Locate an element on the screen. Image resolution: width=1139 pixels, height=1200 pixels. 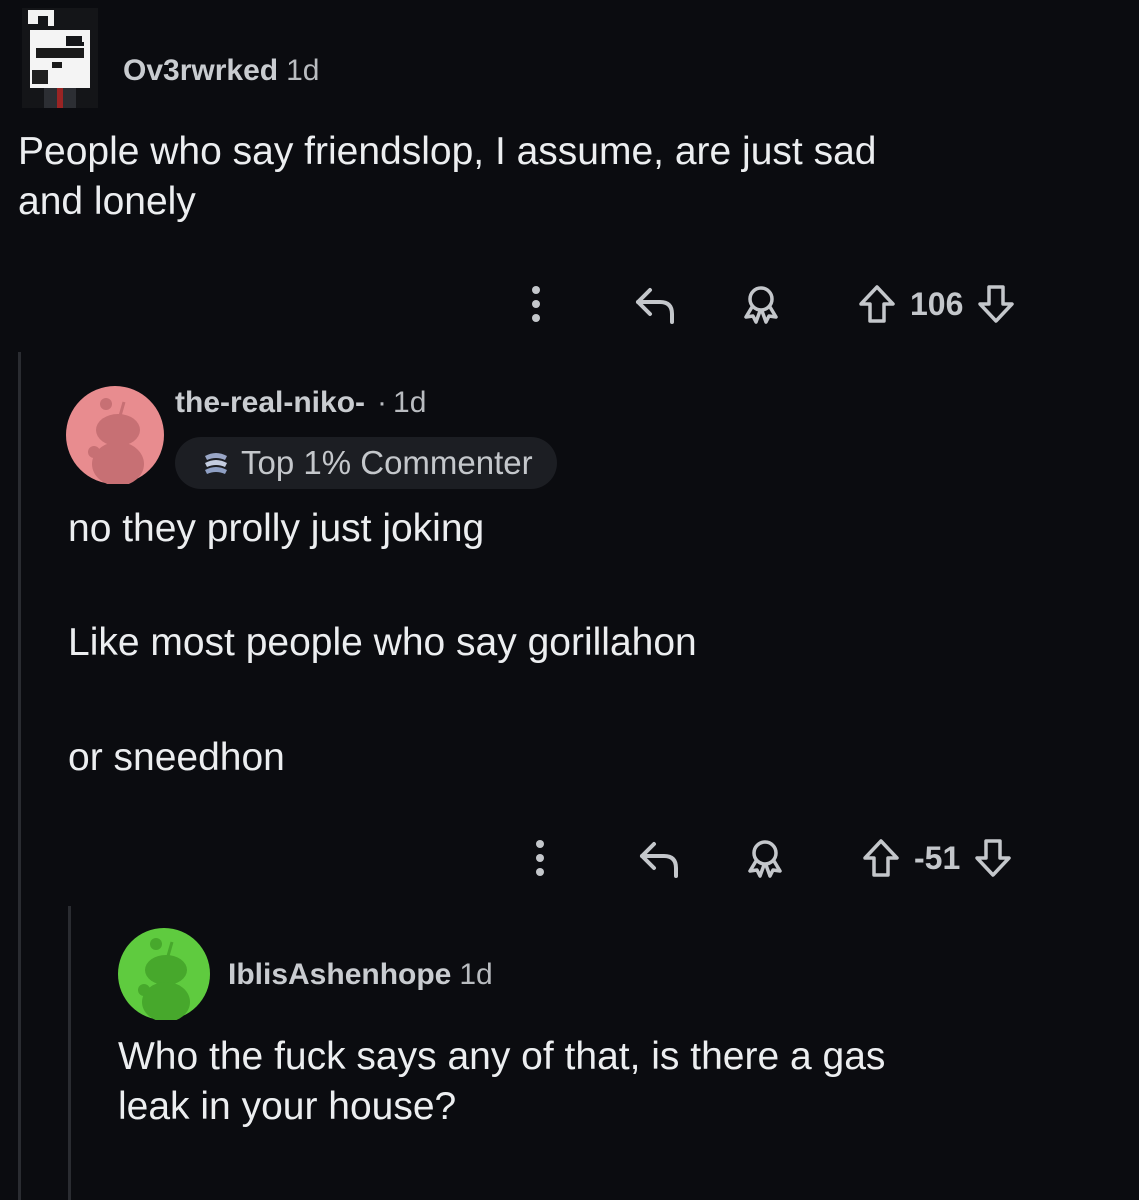
comment-body-line-2: Like most people who say gorillahon is located at coordinates (382, 642).